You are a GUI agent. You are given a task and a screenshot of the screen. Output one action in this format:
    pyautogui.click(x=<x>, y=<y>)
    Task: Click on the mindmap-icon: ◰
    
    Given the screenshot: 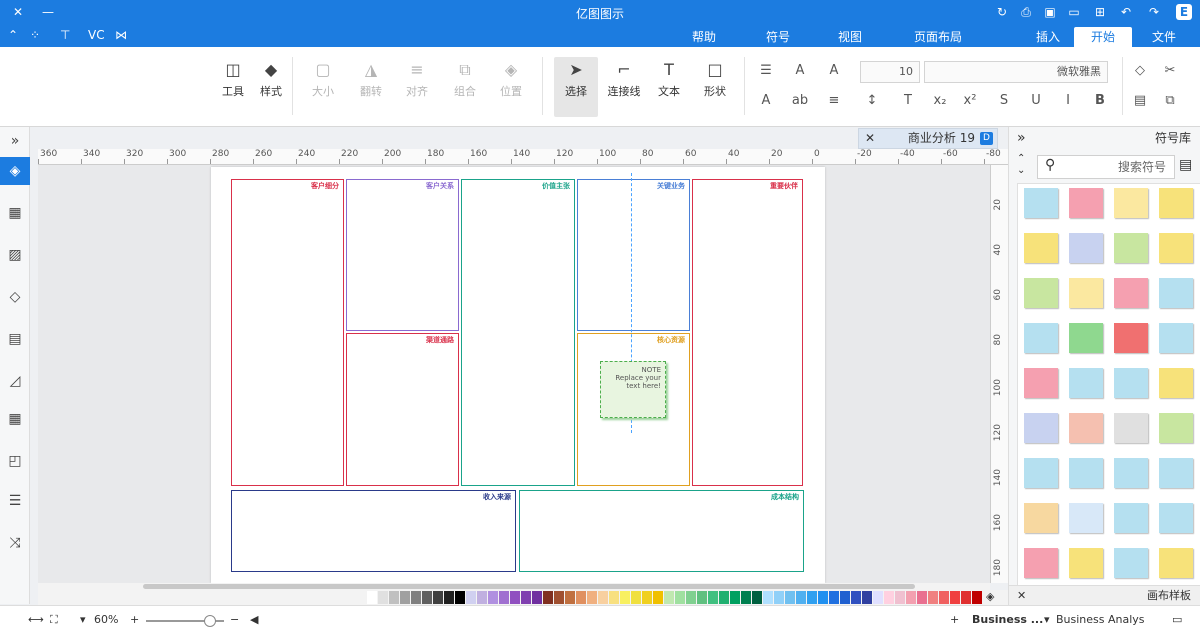 What is the action you would take?
    pyautogui.click(x=15, y=461)
    